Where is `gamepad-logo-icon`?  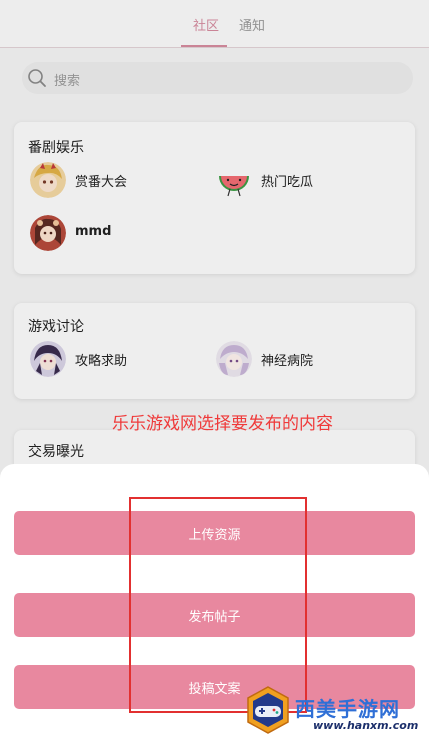
gamepad-logo-icon is located at coordinates (268, 710).